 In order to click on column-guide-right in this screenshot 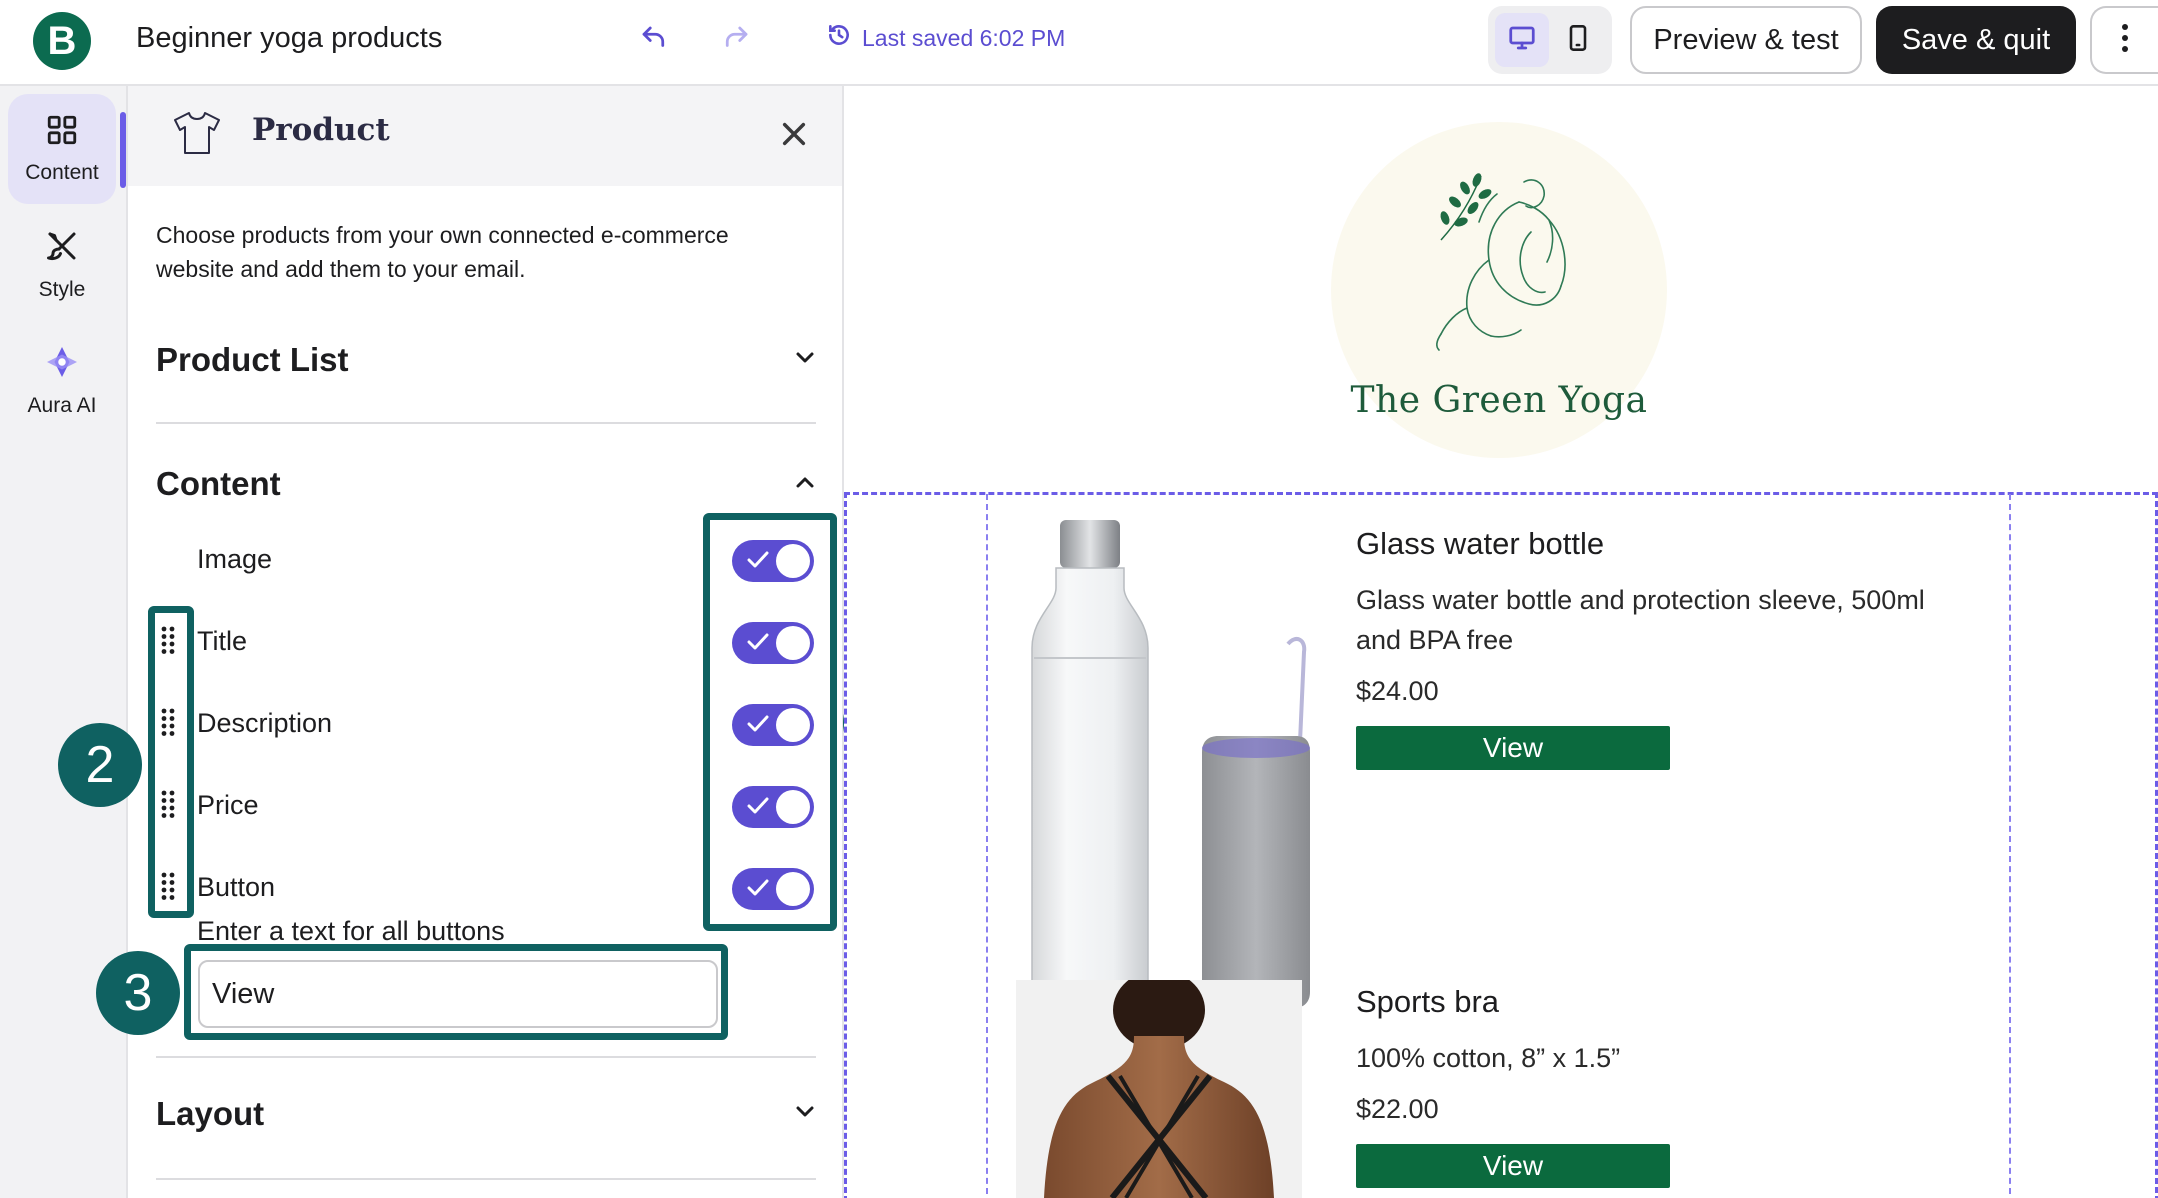, I will do `click(2010, 846)`.